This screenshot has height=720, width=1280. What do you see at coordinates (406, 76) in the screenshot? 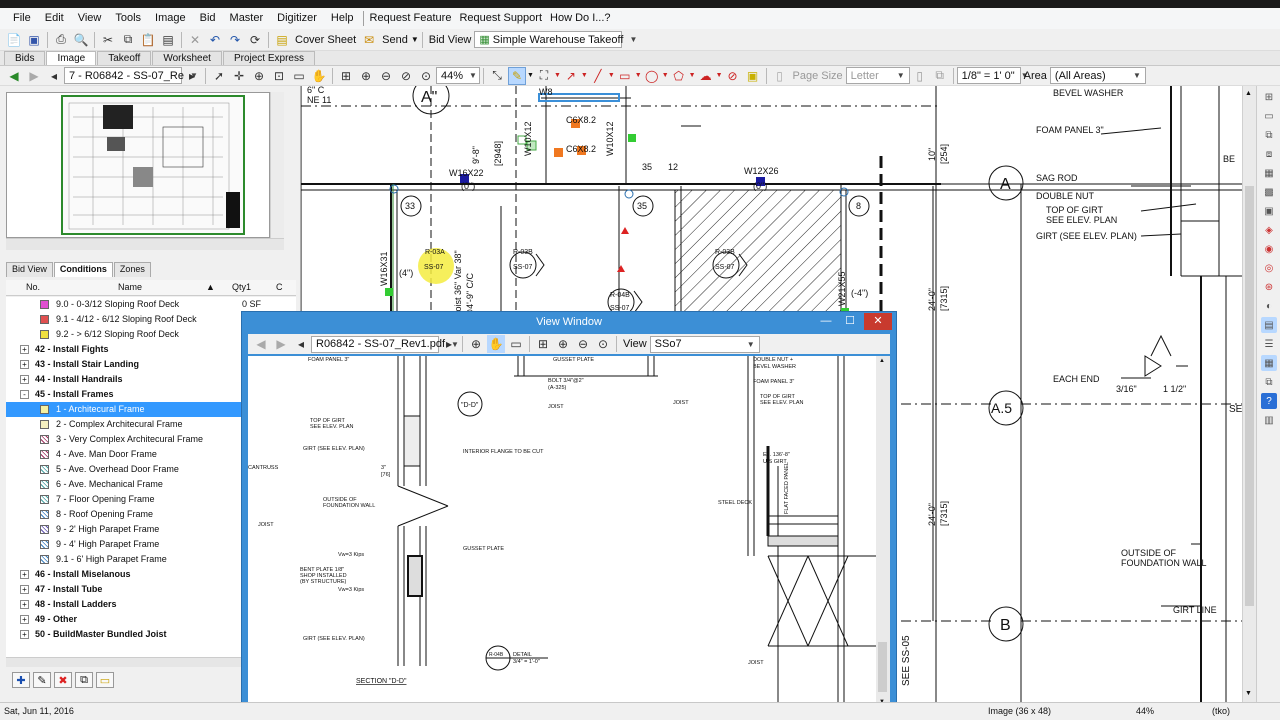
I see `zoom-prev-icon: ⊘` at bounding box center [406, 76].